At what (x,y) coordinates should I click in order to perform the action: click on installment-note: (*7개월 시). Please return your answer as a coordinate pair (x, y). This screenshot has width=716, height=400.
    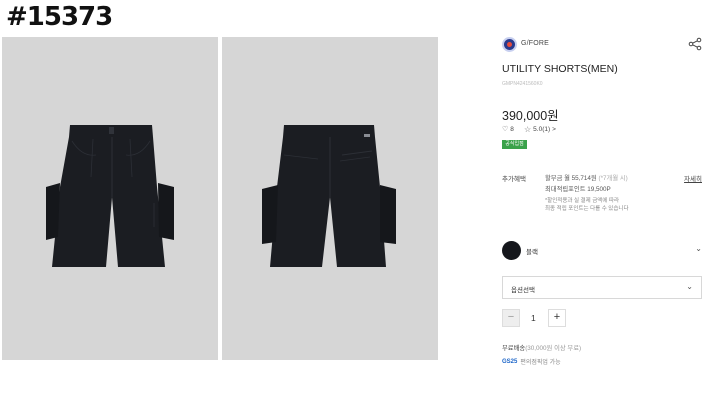
    Looking at the image, I should click on (613, 178).